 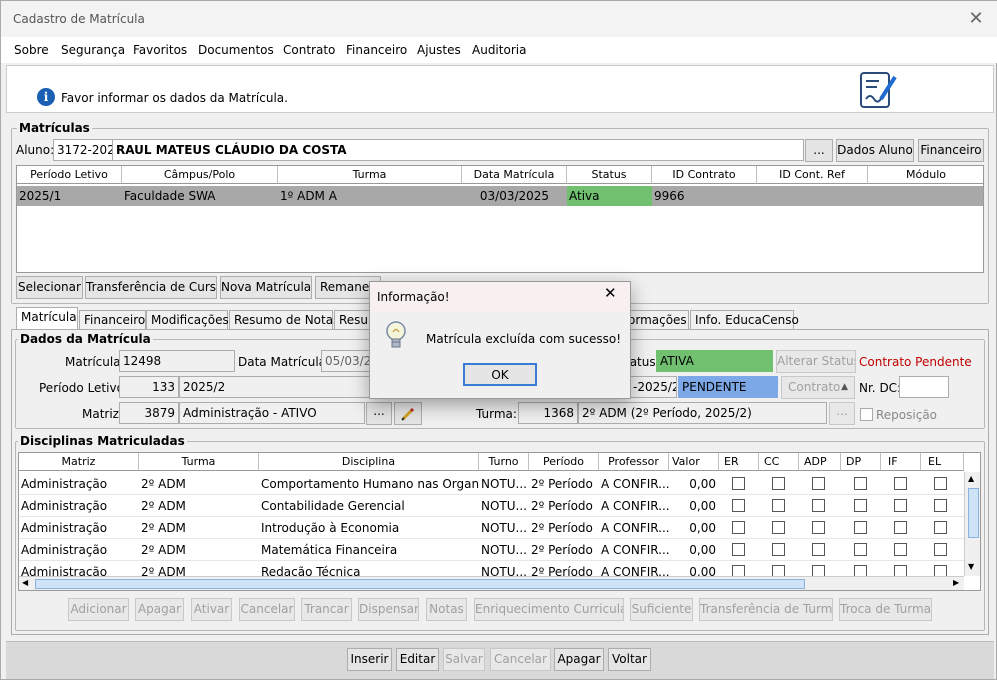 I want to click on apagar-button: Apagar, so click(x=579, y=659).